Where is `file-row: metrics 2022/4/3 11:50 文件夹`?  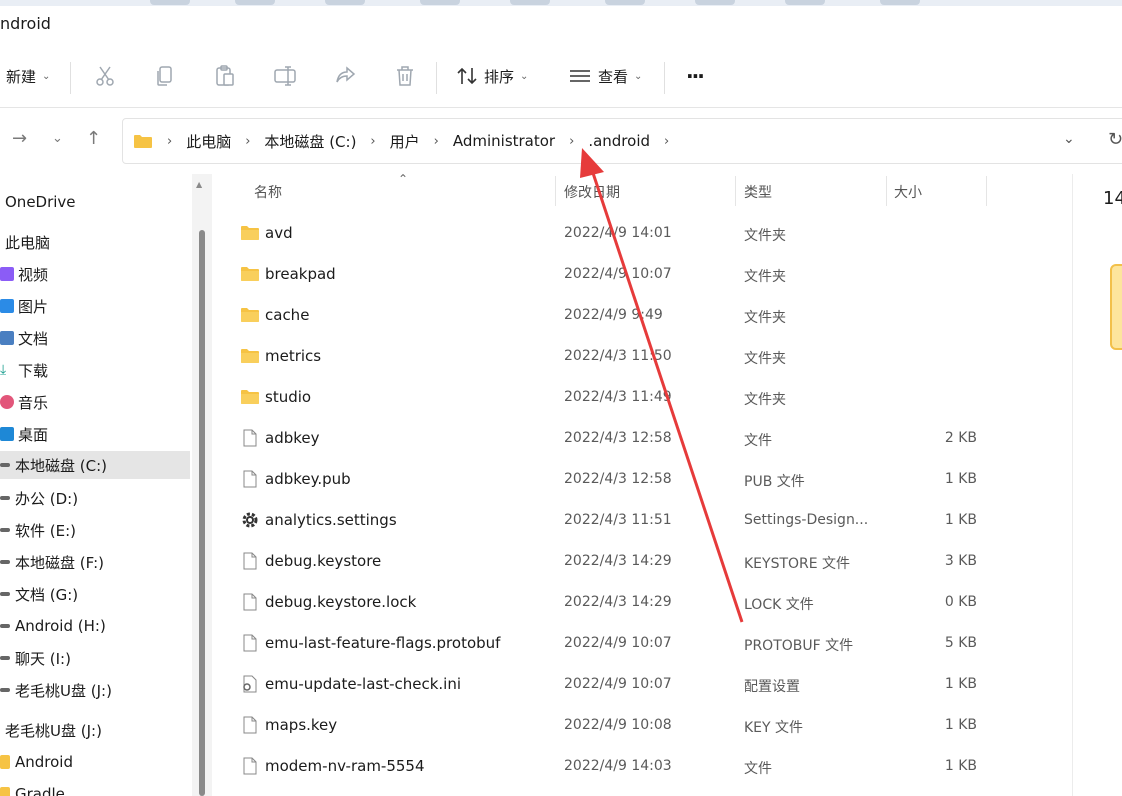 file-row: metrics 2022/4/3 11:50 文件夹 is located at coordinates (614, 357).